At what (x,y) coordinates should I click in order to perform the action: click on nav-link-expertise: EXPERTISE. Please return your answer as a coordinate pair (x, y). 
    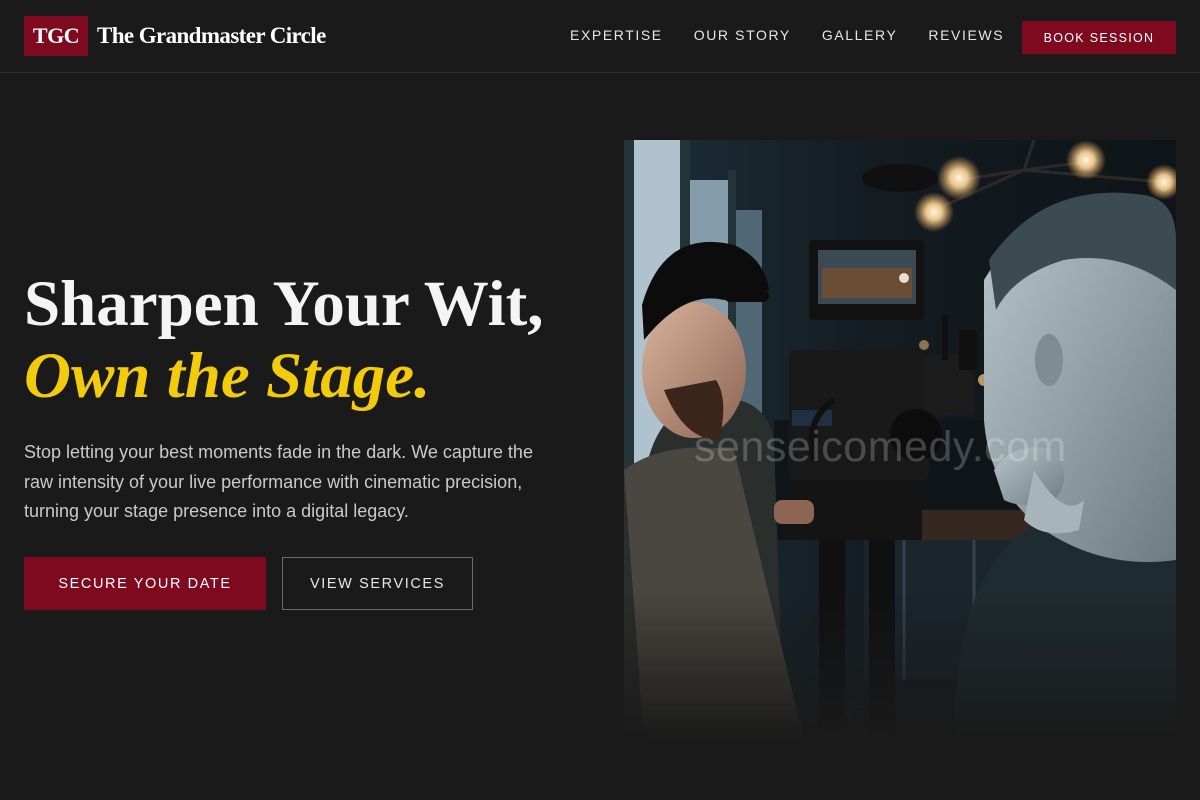
    Looking at the image, I should click on (616, 35).